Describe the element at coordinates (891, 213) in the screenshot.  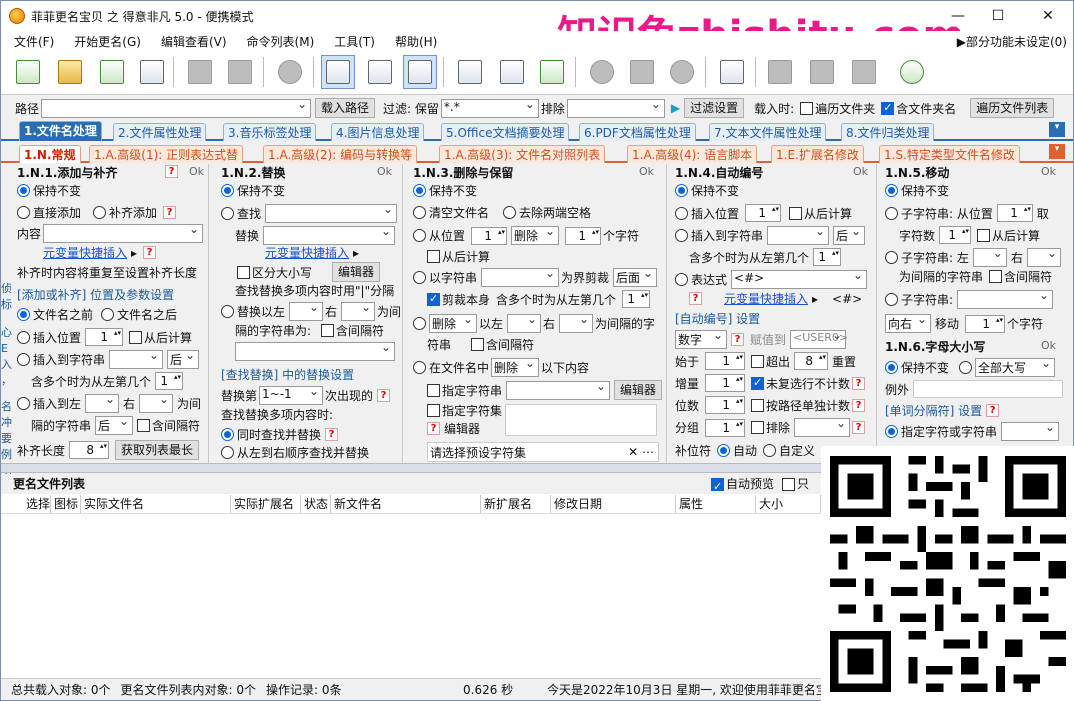
I see `sub-from-radio` at that location.